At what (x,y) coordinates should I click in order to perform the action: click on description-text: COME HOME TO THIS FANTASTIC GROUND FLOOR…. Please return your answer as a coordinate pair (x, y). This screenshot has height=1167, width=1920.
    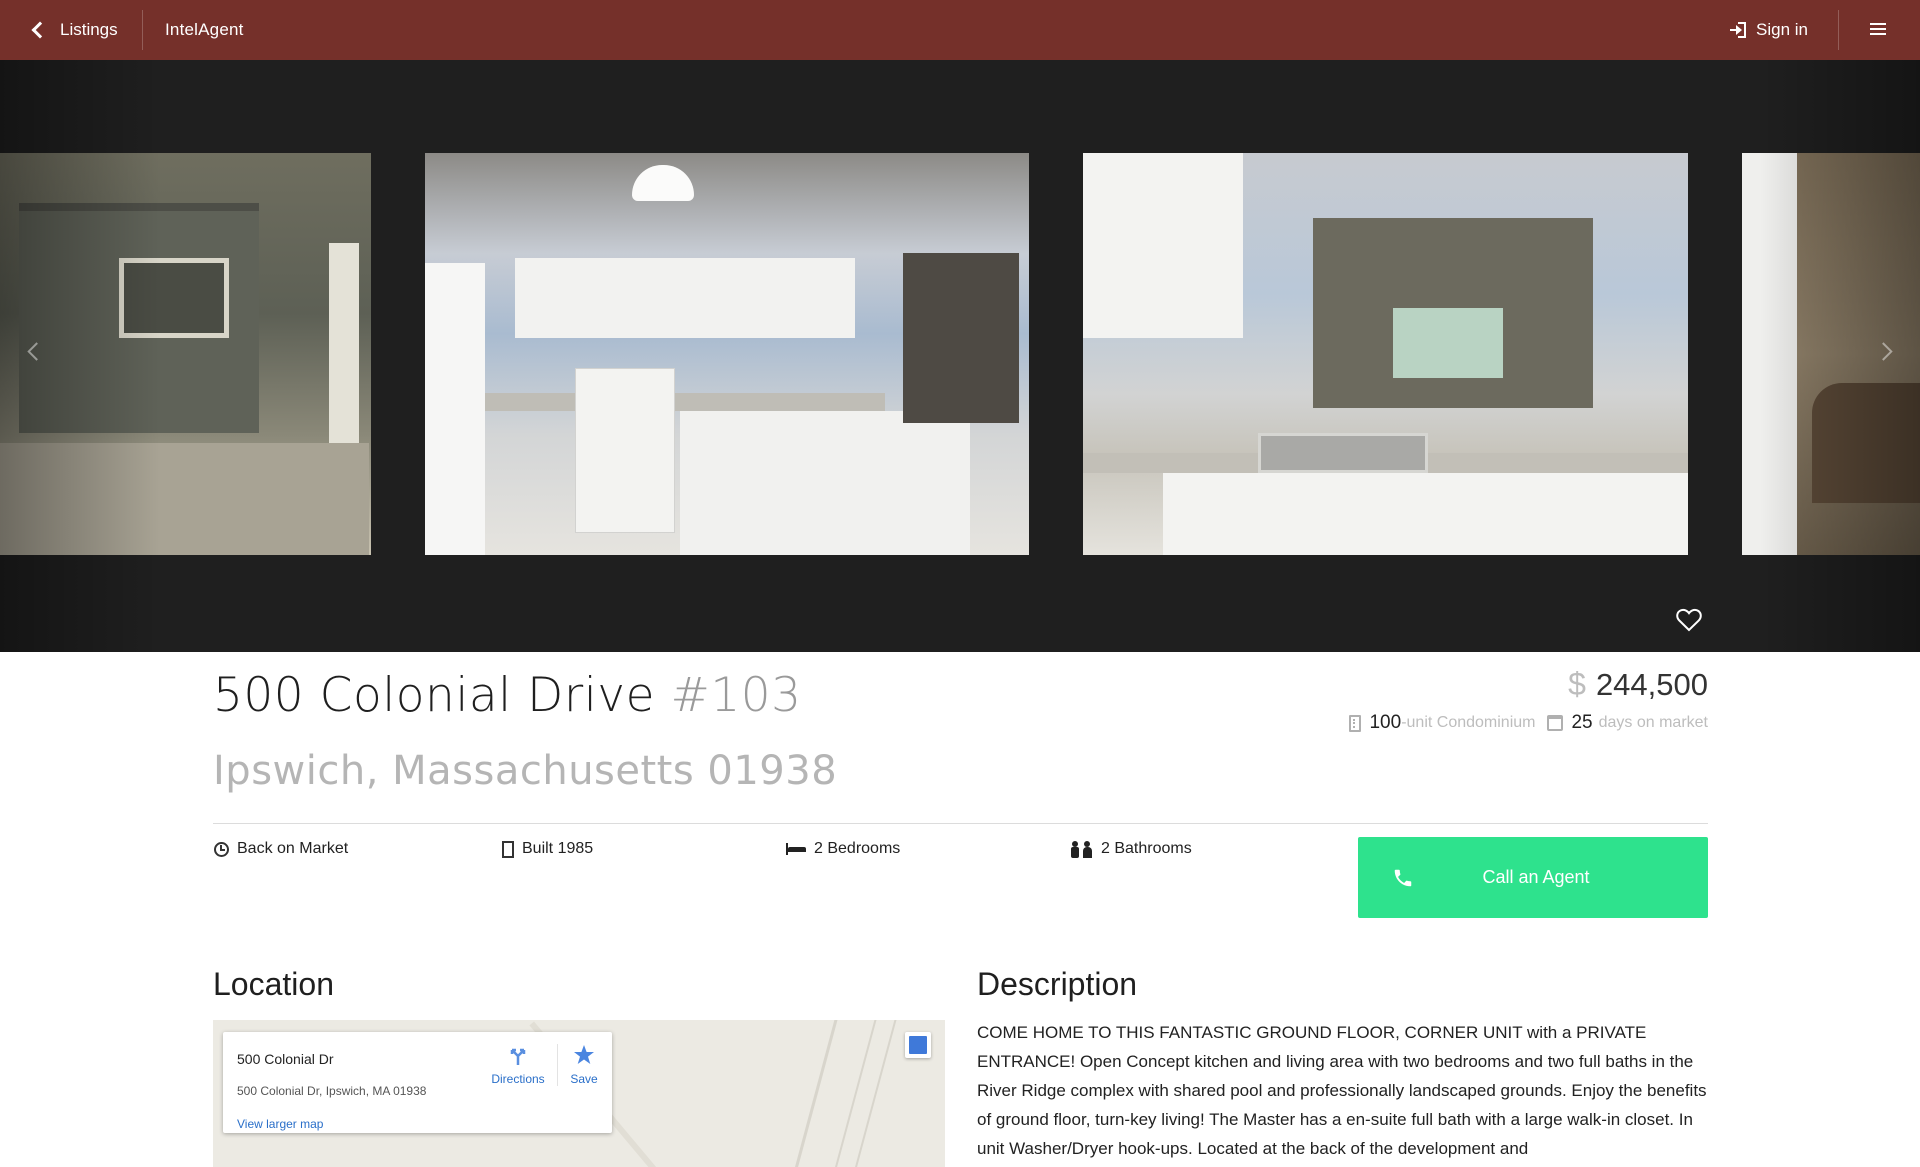
    Looking at the image, I should click on (1342, 1090).